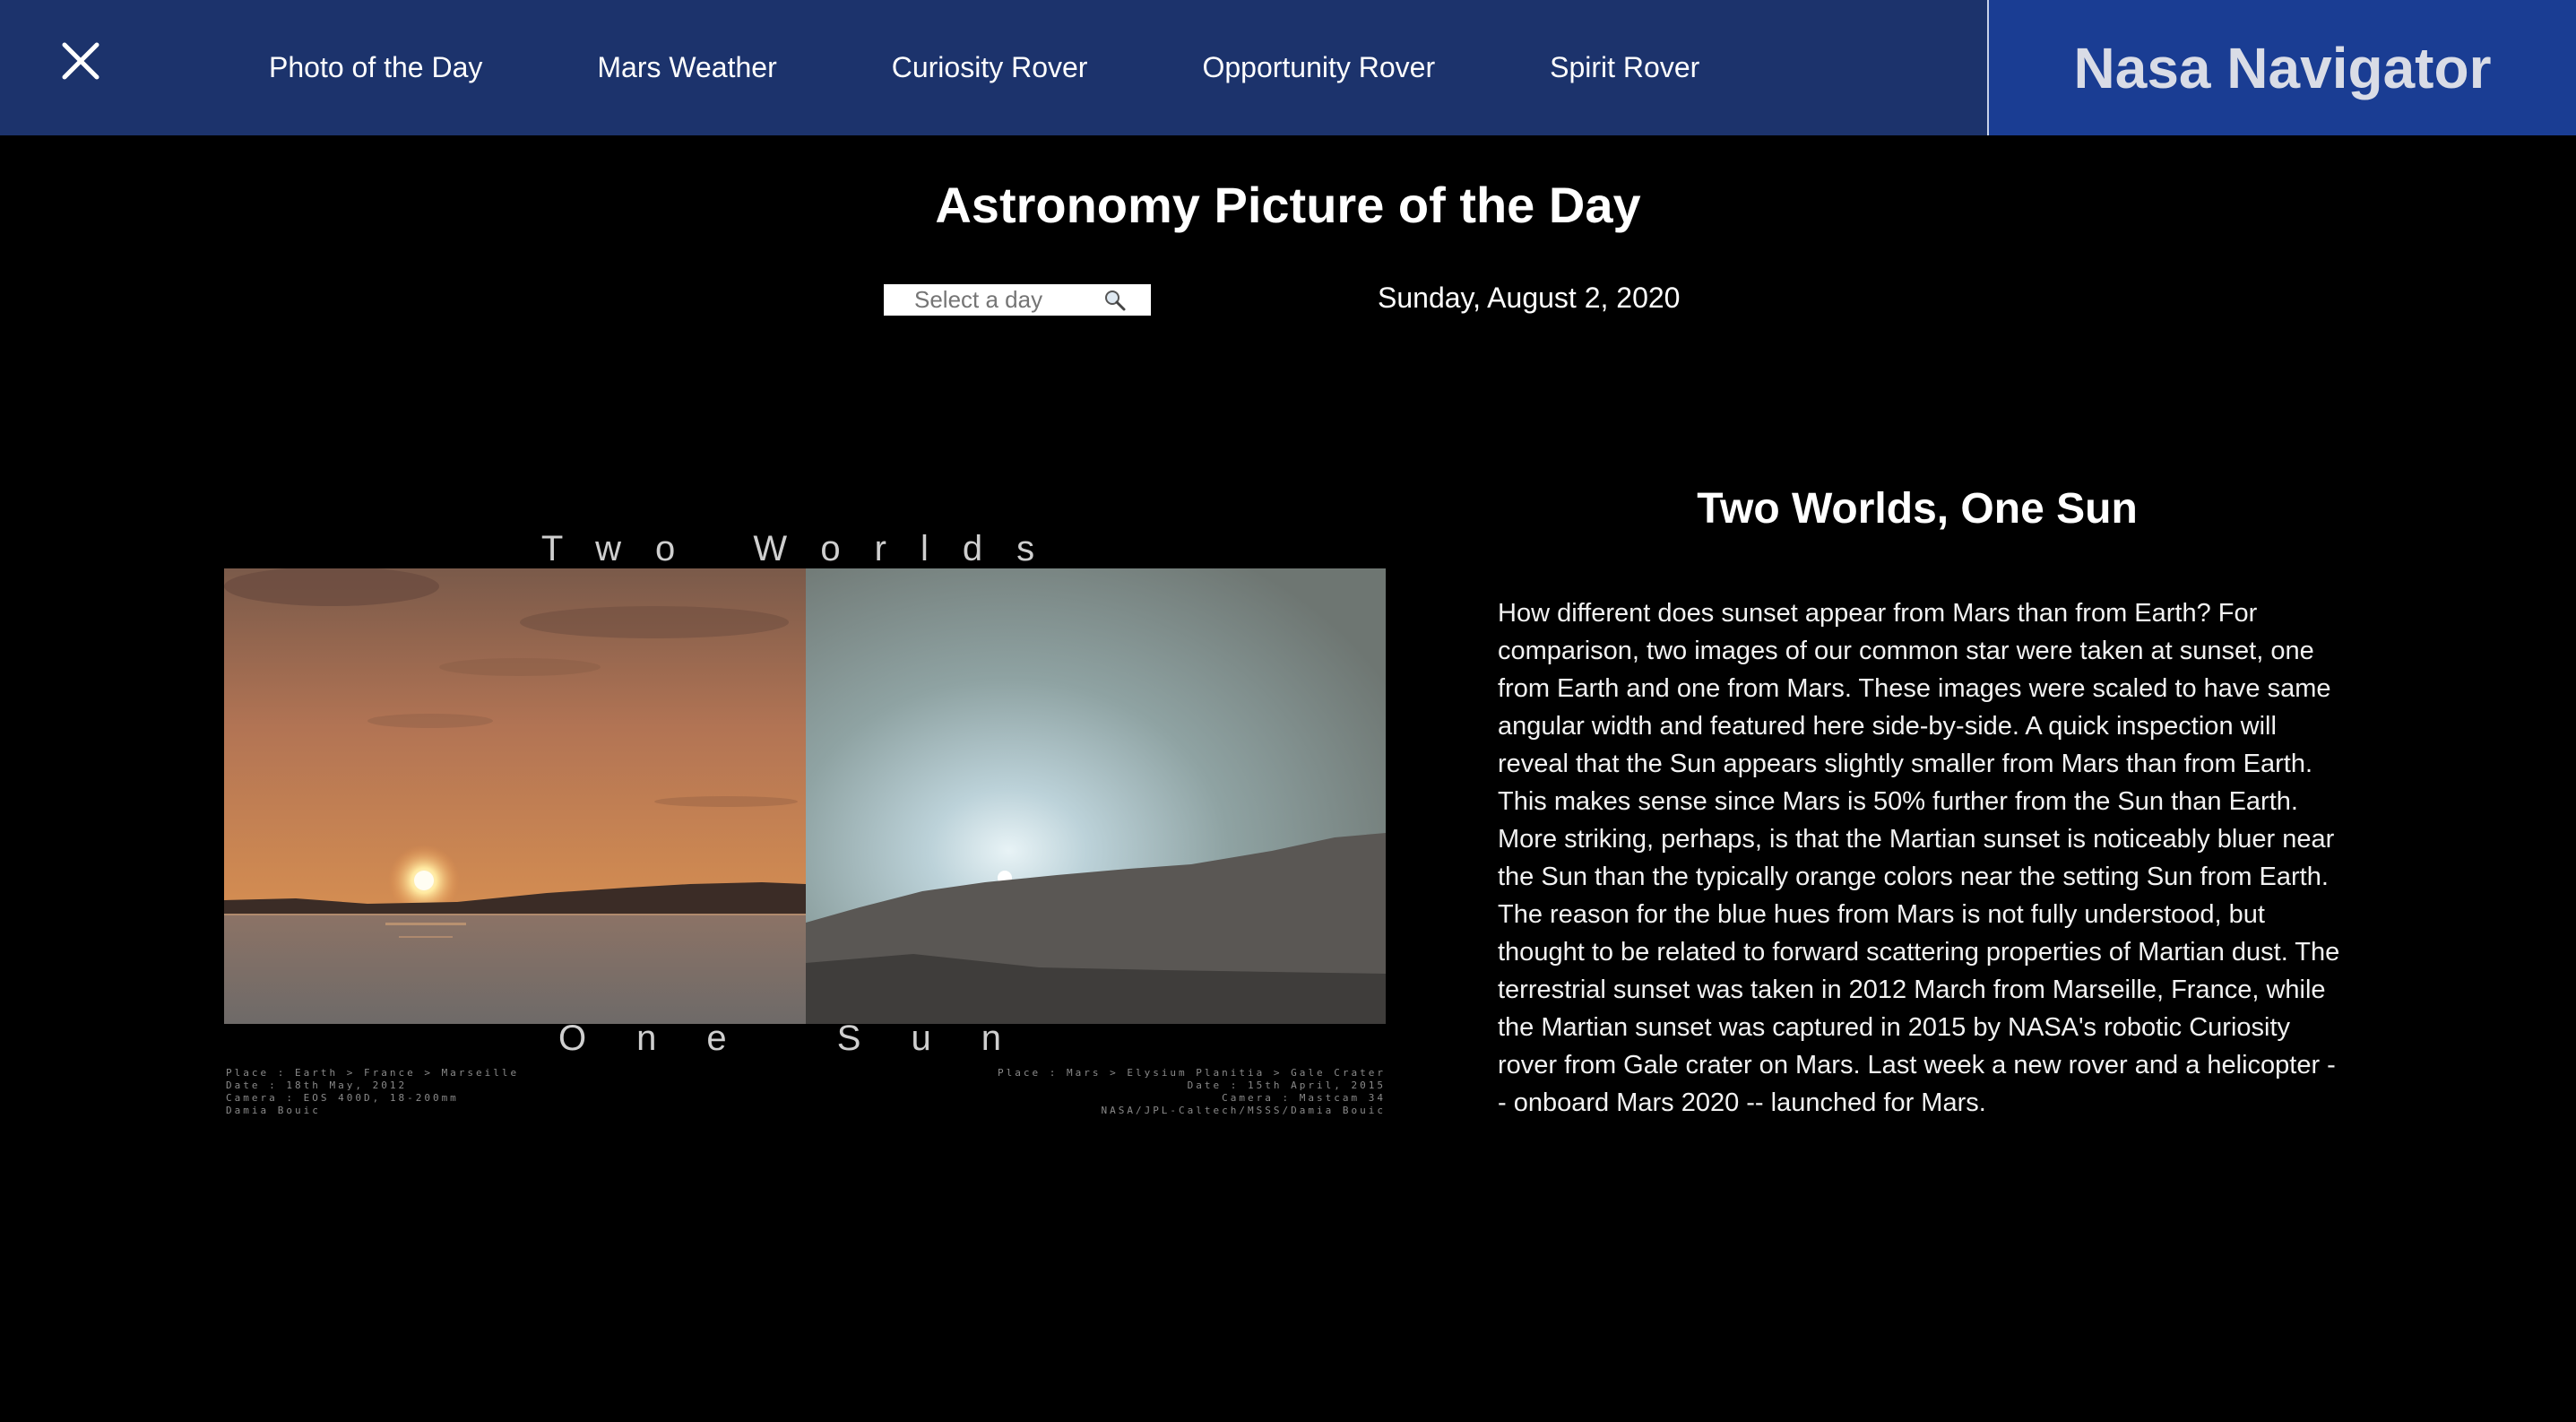  What do you see at coordinates (686, 67) in the screenshot?
I see `nav-link-mars-weather: Mars Weather` at bounding box center [686, 67].